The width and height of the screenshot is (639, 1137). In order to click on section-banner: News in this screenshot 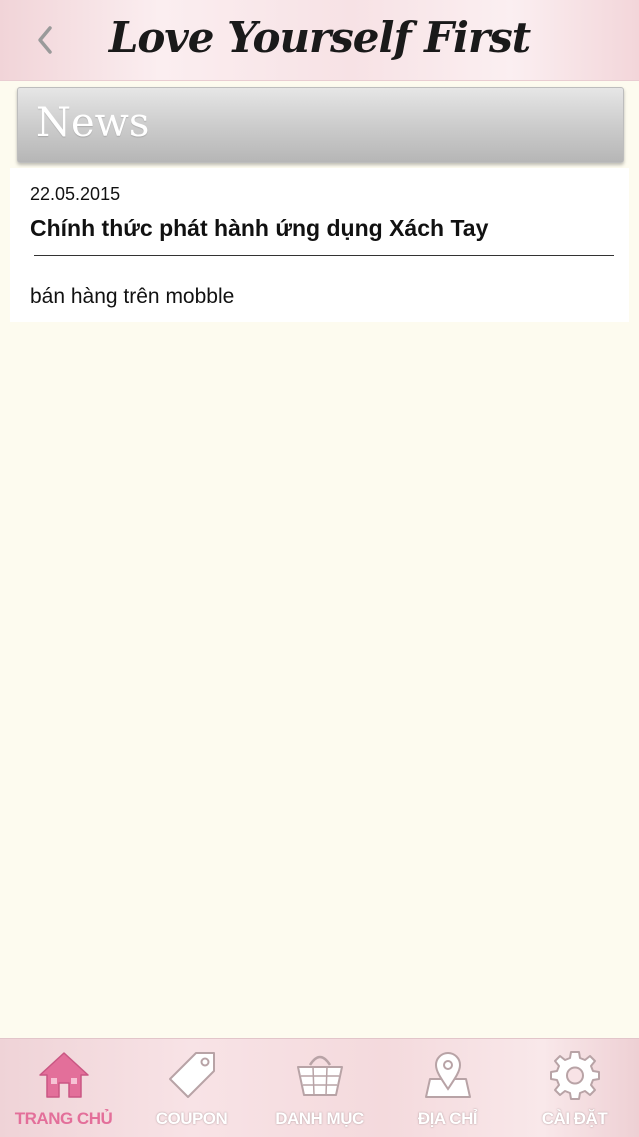, I will do `click(320, 125)`.